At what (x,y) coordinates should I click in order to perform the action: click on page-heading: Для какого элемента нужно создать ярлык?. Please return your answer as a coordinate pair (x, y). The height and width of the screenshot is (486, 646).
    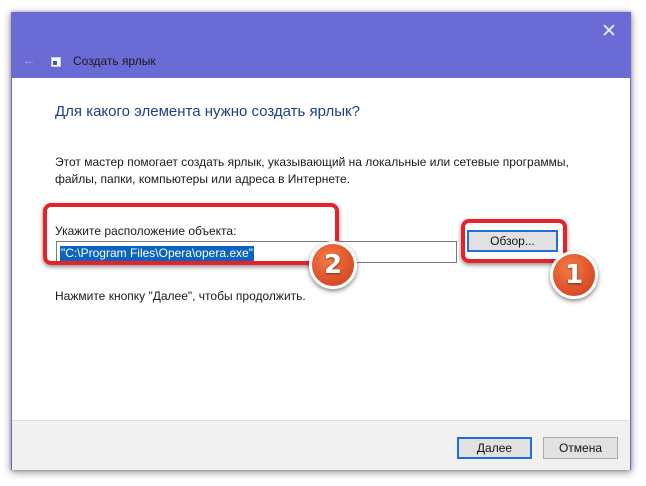
    Looking at the image, I should click on (207, 111).